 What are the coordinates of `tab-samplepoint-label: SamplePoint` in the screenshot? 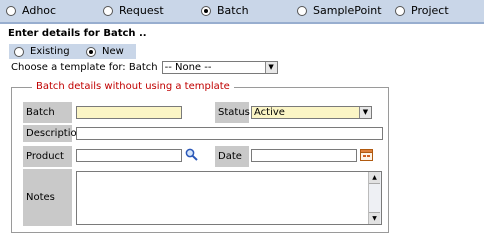 It's located at (347, 10).